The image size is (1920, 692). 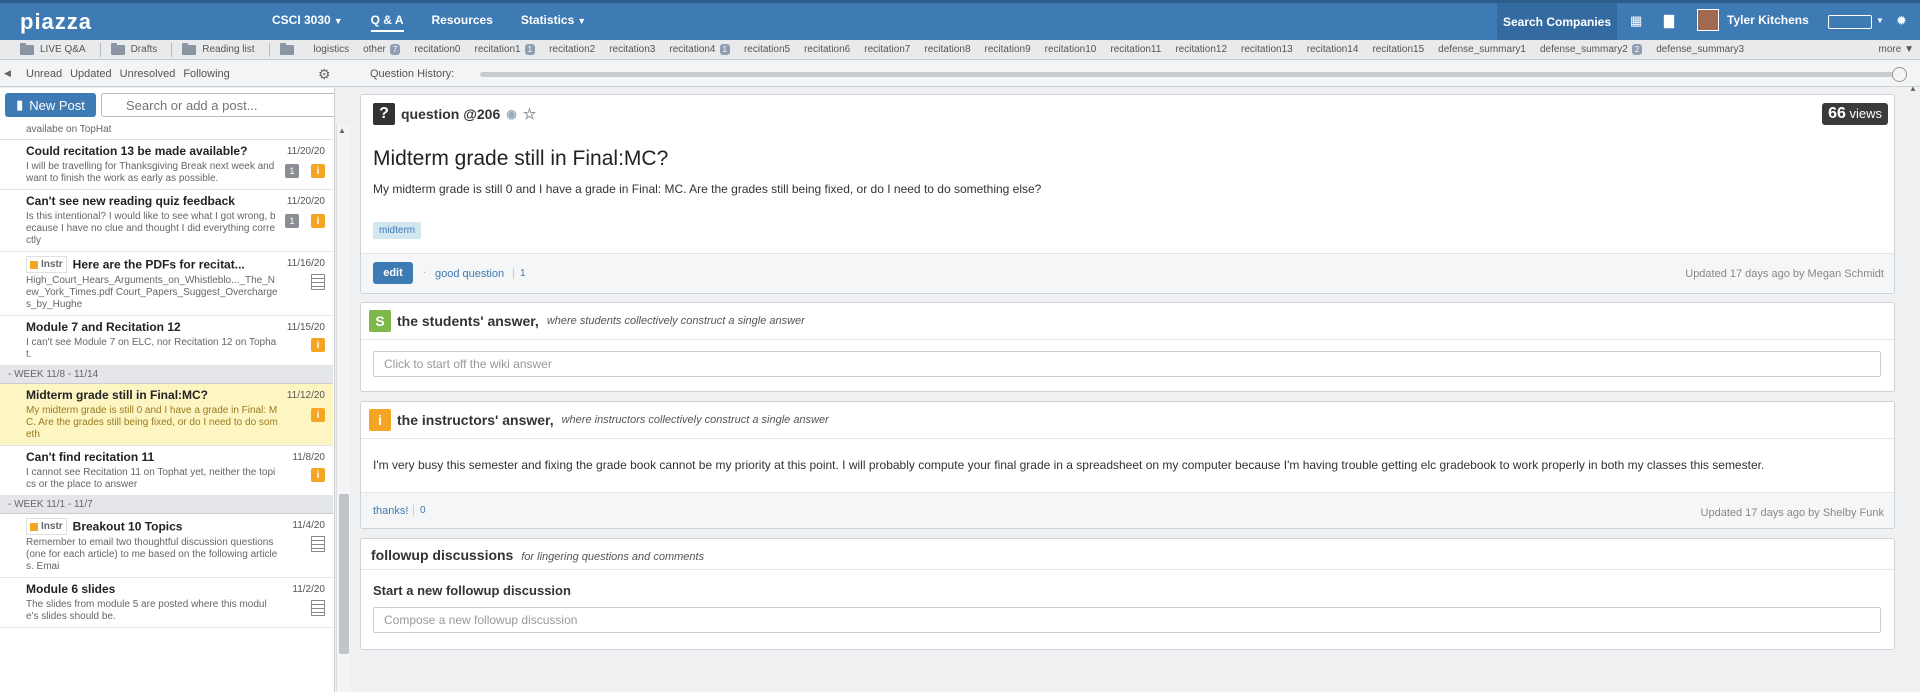 I want to click on folder-item: defense_summary1, so click(x=1482, y=49).